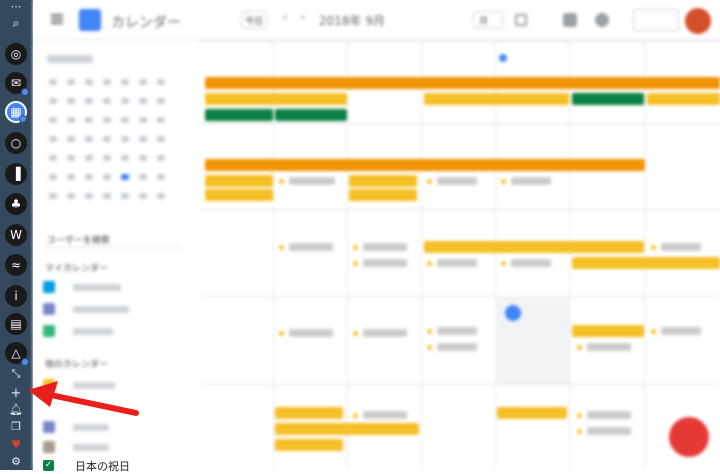 The height and width of the screenshot is (474, 720). What do you see at coordinates (16, 373) in the screenshot?
I see `expand-icon: ⤡` at bounding box center [16, 373].